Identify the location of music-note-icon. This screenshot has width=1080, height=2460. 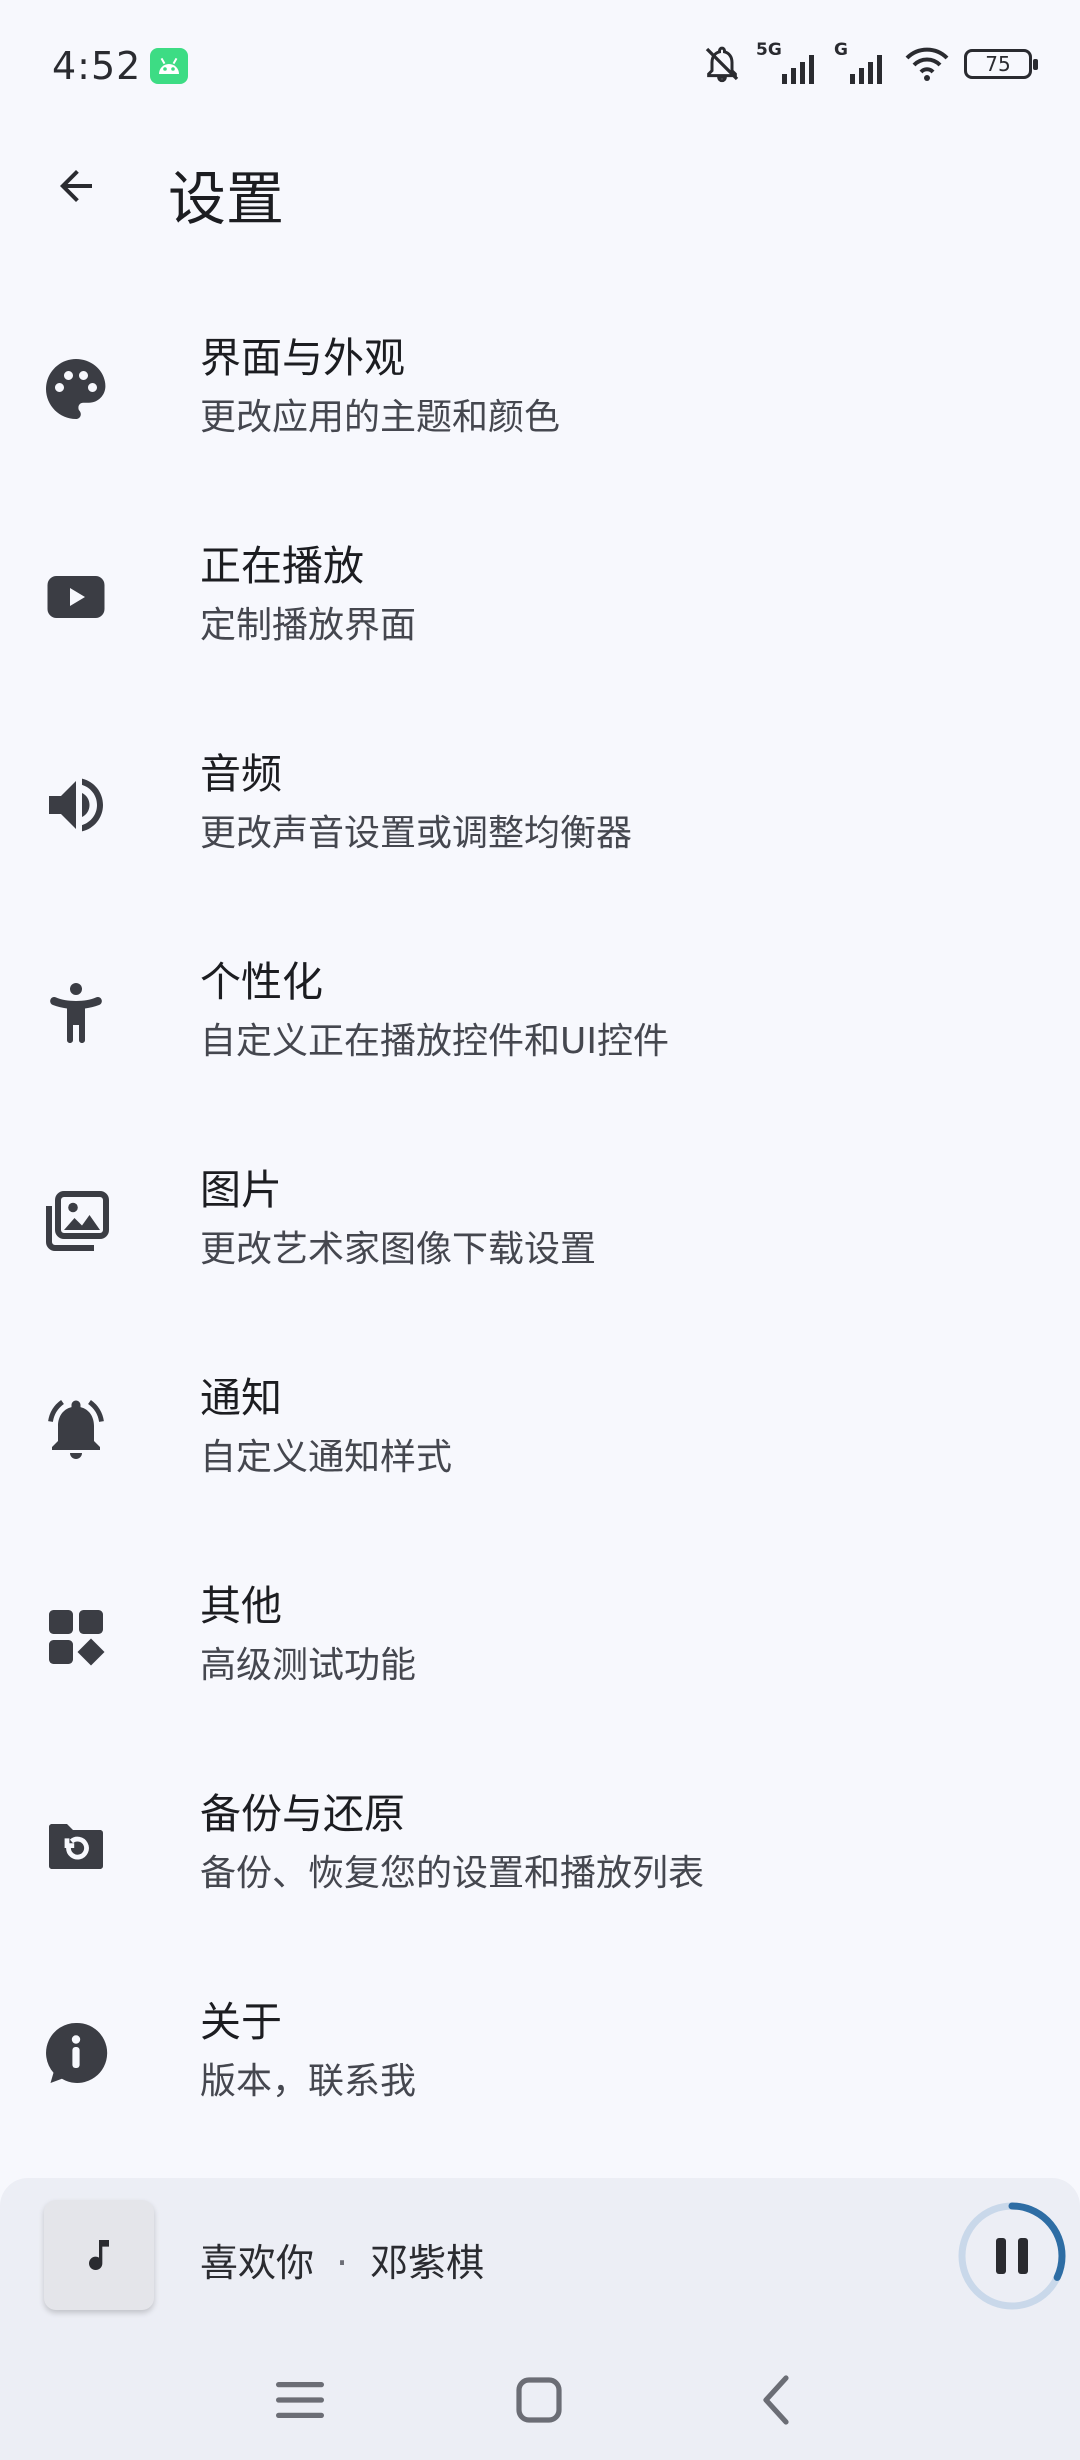
(99, 2255).